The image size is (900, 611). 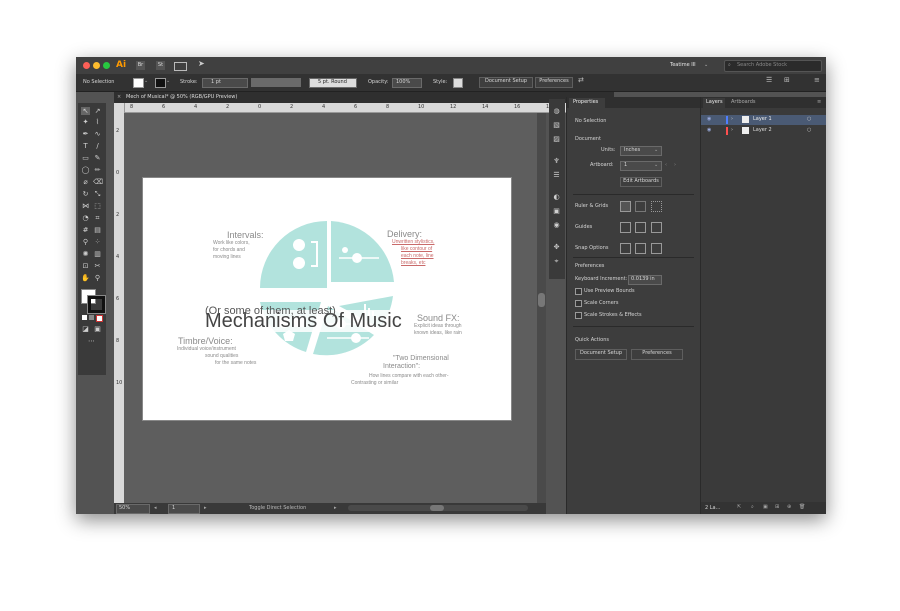 I want to click on graphic-styles-icon: ▣, so click(x=556, y=211).